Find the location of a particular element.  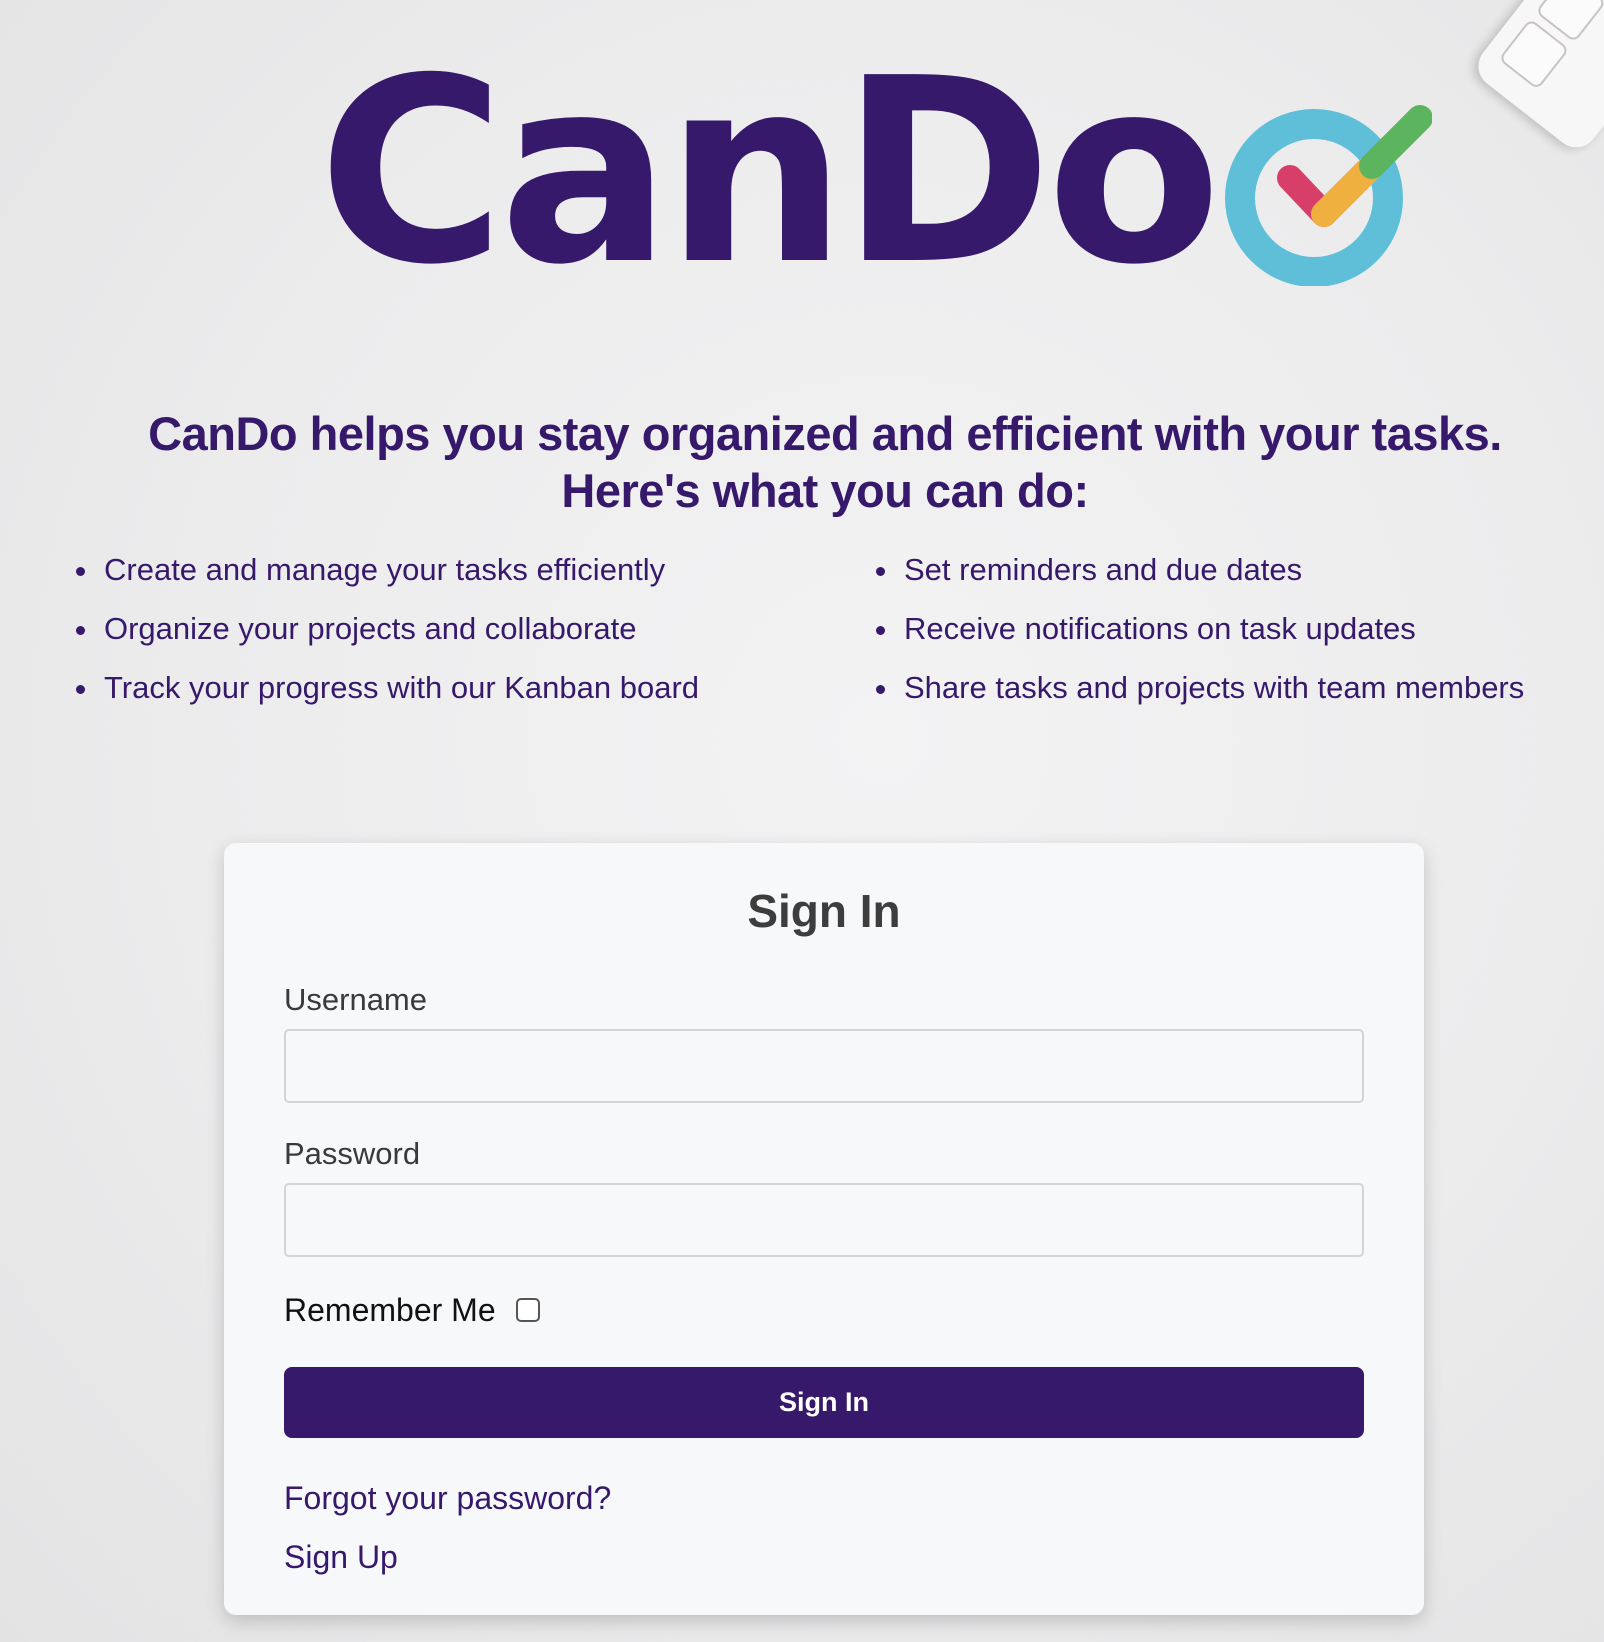

remember-me-label: Remember Me is located at coordinates (390, 1310).